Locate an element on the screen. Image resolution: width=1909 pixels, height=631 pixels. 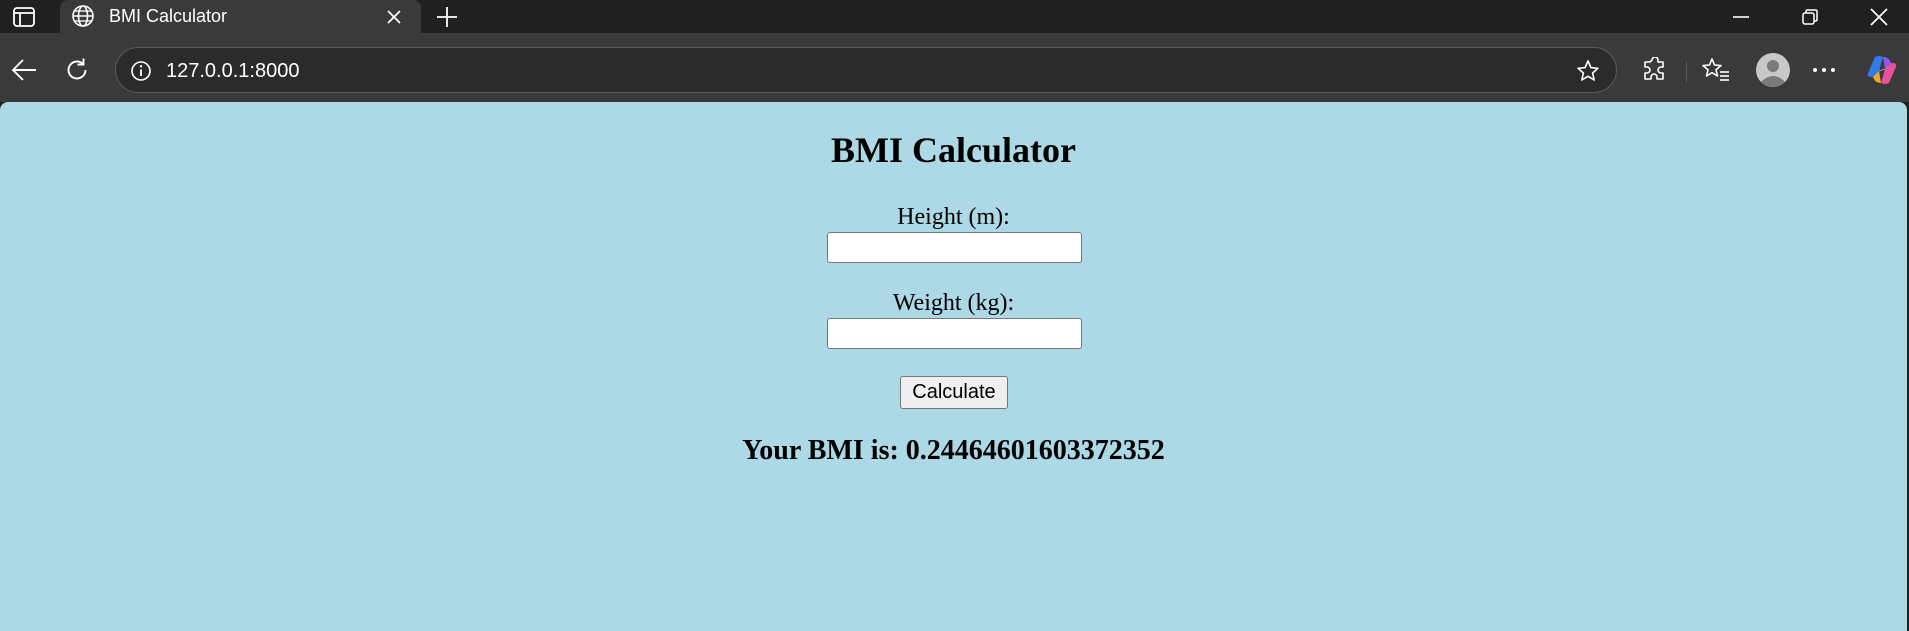
address-bar: 127.0.0.1:8000 is located at coordinates (866, 70).